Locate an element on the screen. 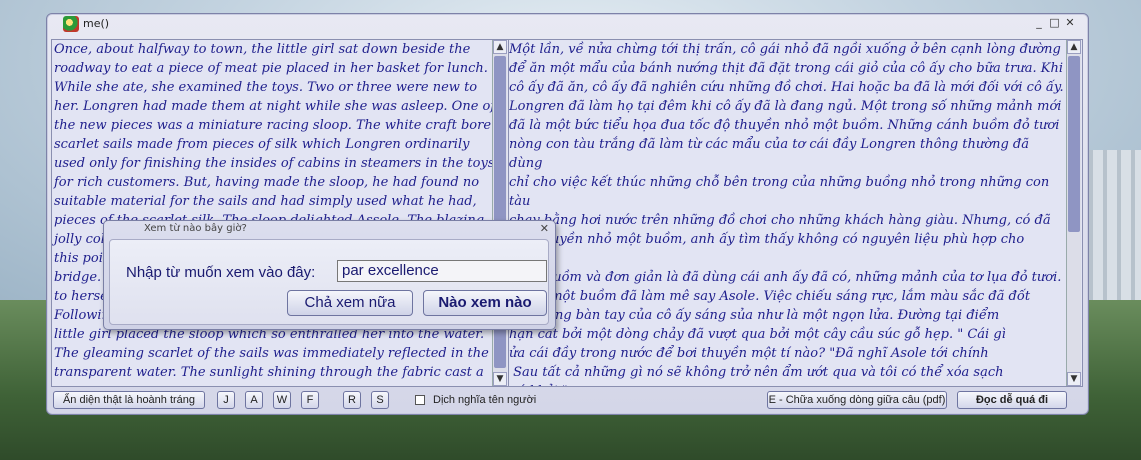 This screenshot has height=460, width=1141. maximize-icon: □ is located at coordinates (1055, 22).